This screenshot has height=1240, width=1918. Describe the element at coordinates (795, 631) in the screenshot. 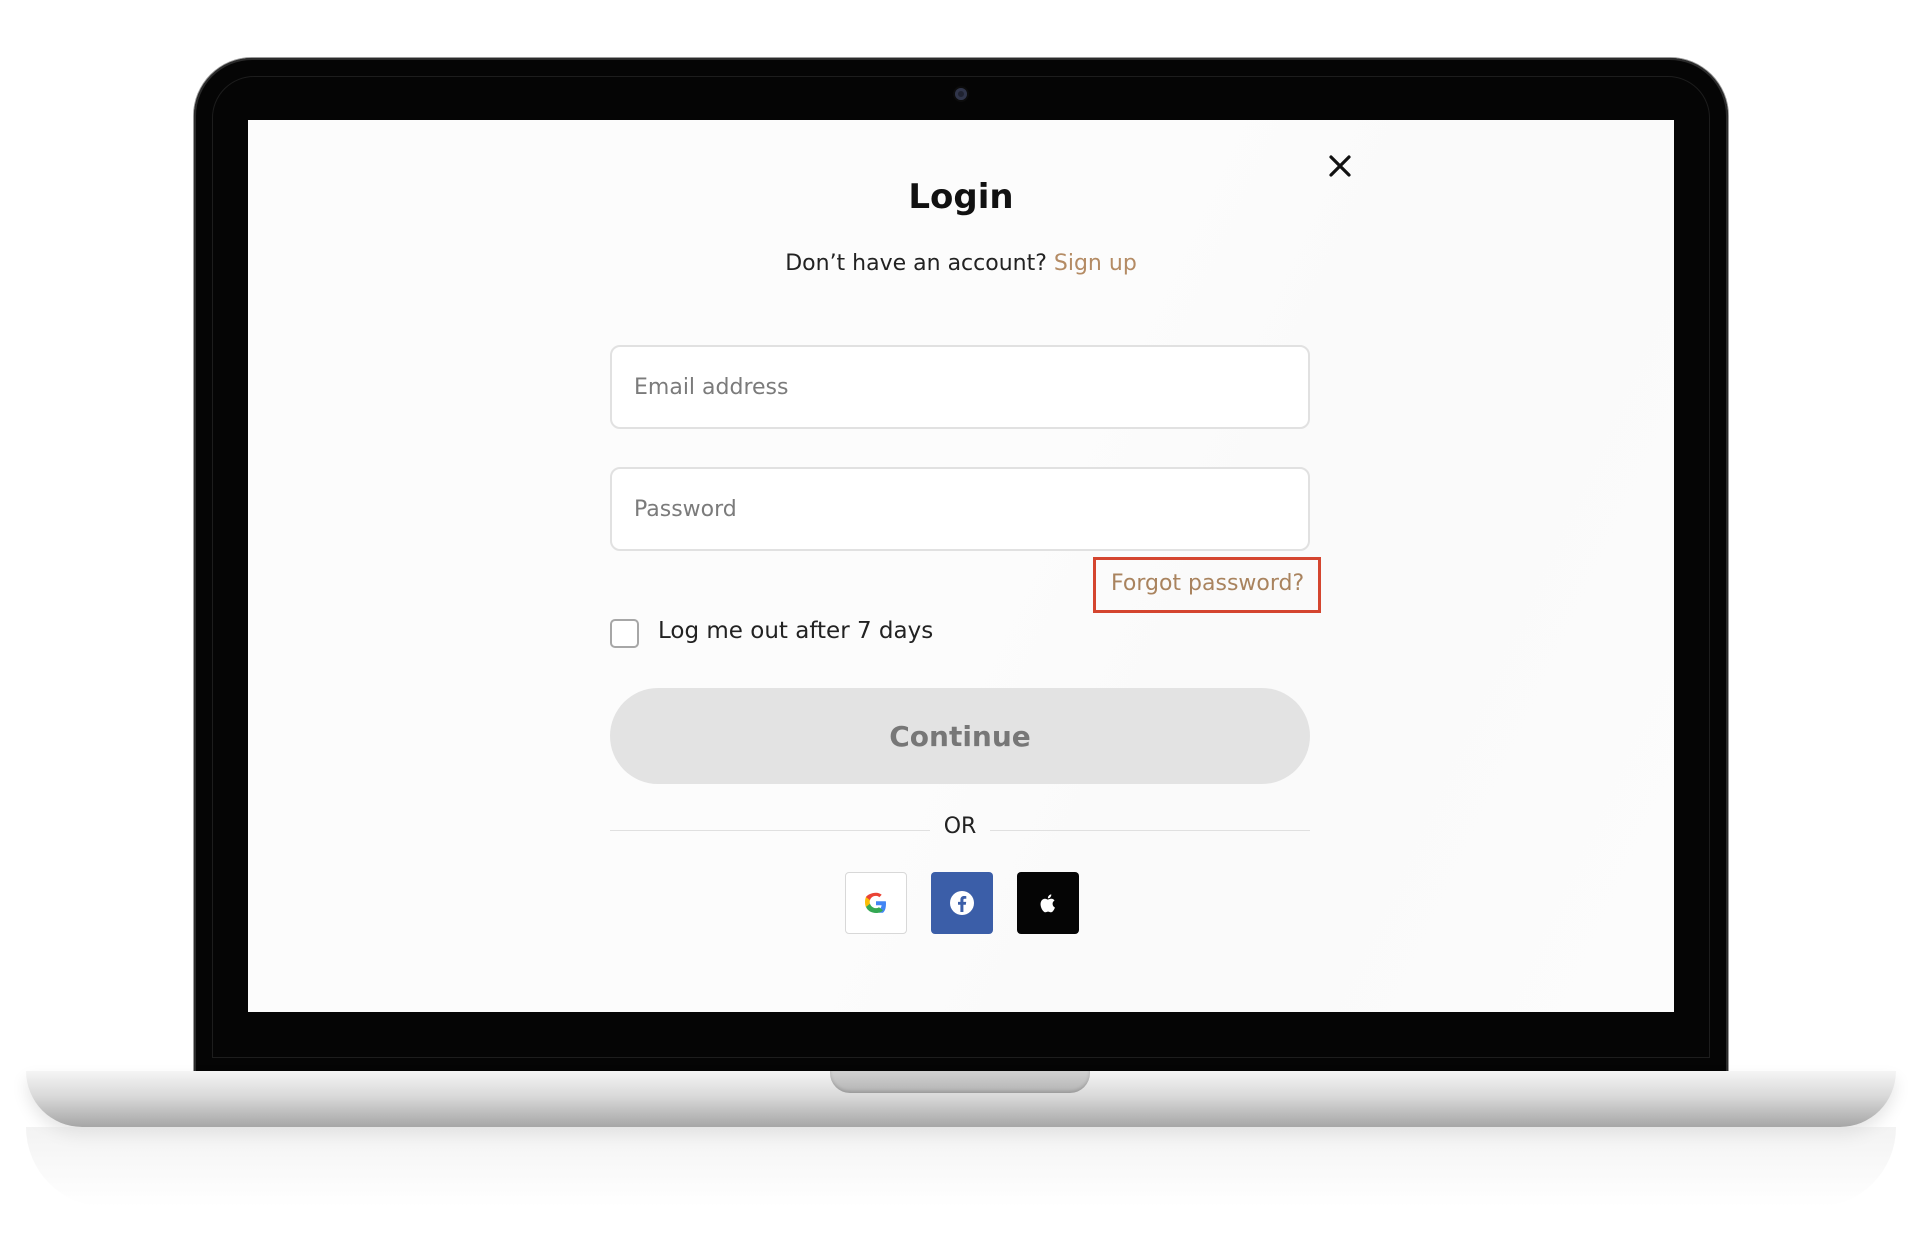

I see `logout-checkbox-label: Log me out after 7 days` at that location.